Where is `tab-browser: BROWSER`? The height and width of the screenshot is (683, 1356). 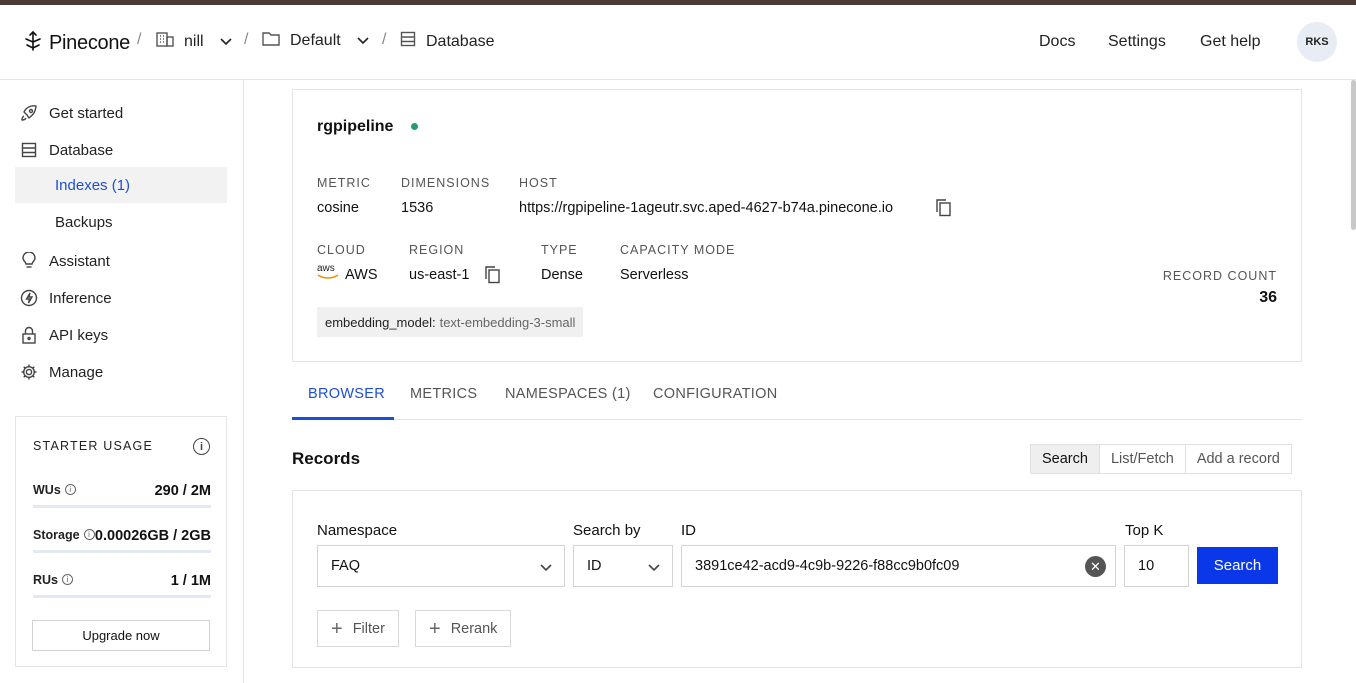
tab-browser: BROWSER is located at coordinates (346, 394).